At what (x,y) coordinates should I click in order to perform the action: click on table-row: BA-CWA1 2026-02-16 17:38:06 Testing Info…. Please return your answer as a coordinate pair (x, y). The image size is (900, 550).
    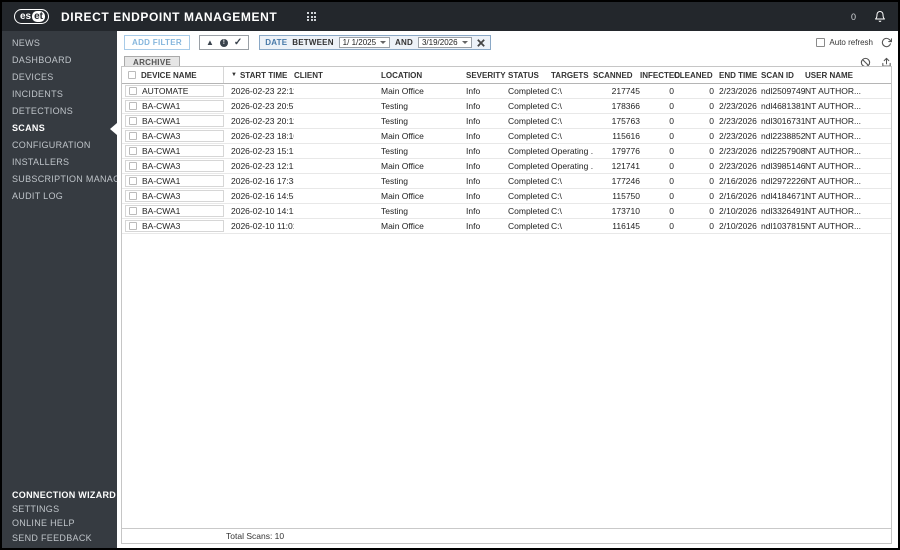
    Looking at the image, I should click on (506, 181).